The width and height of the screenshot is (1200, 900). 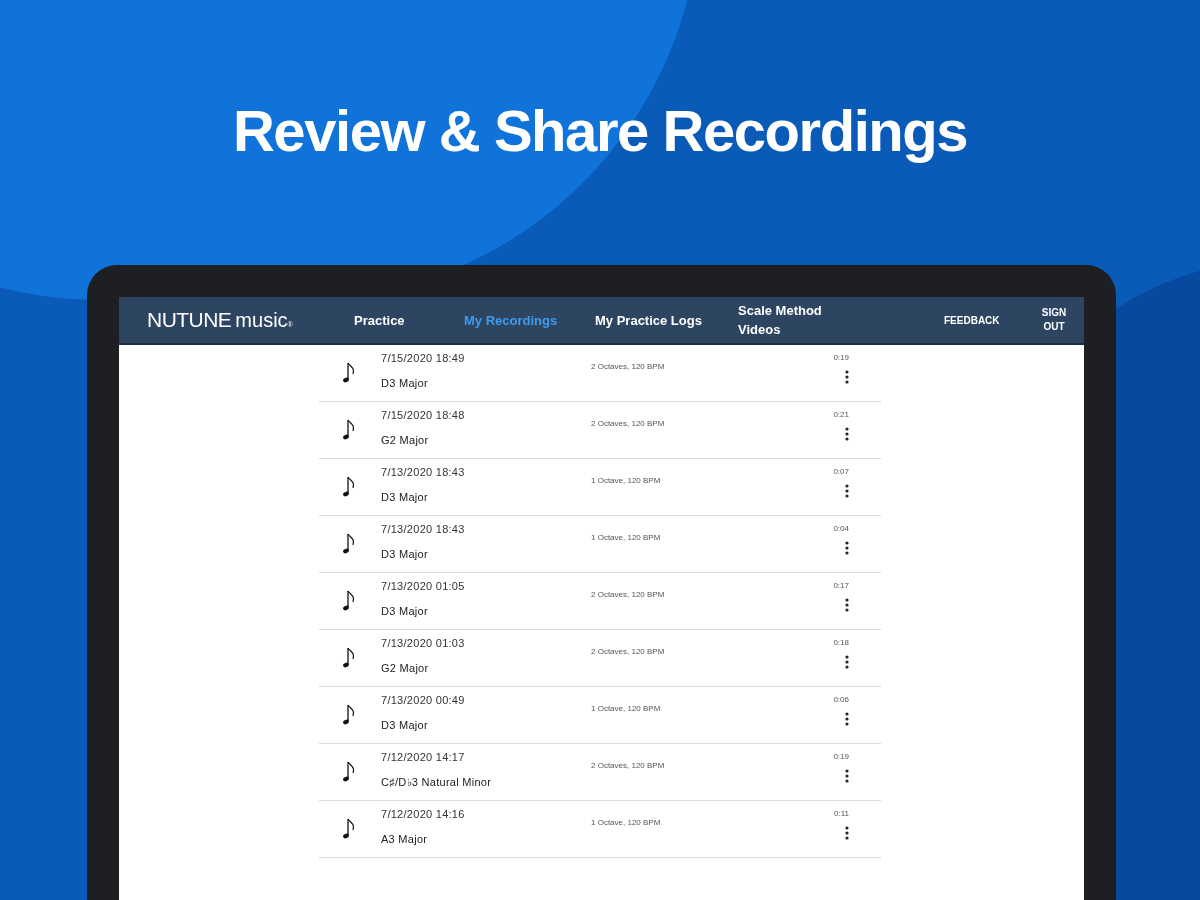 I want to click on headline: Review & Share Recordings, so click(x=600, y=131).